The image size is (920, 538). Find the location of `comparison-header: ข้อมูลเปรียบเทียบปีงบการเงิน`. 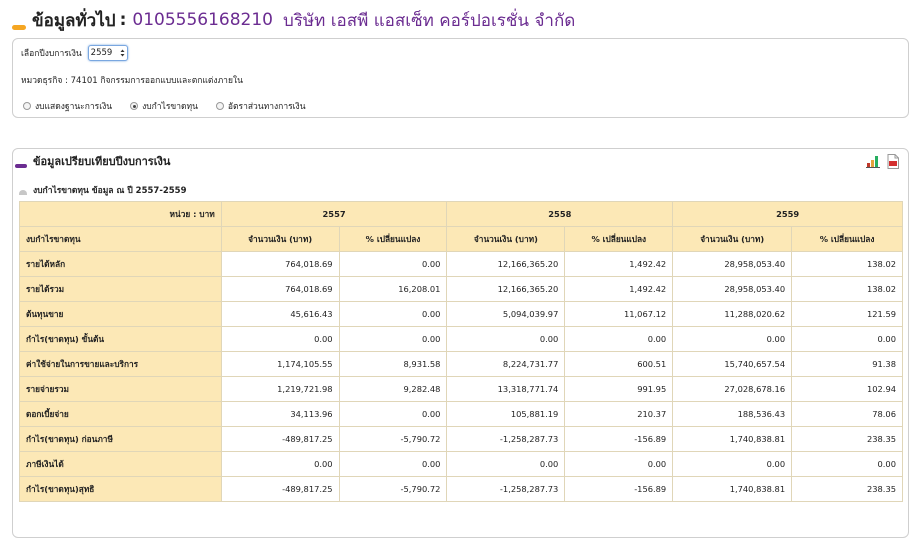

comparison-header: ข้อมูลเปรียบเทียบปีงบการเงิน is located at coordinates (460, 161).